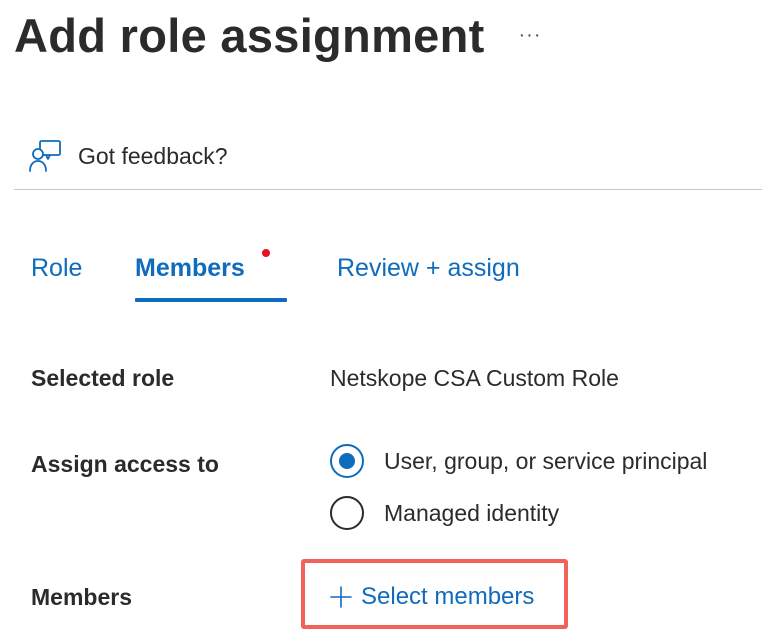 This screenshot has height=632, width=762. What do you see at coordinates (249, 35) in the screenshot?
I see `page-title: Add role assignment` at bounding box center [249, 35].